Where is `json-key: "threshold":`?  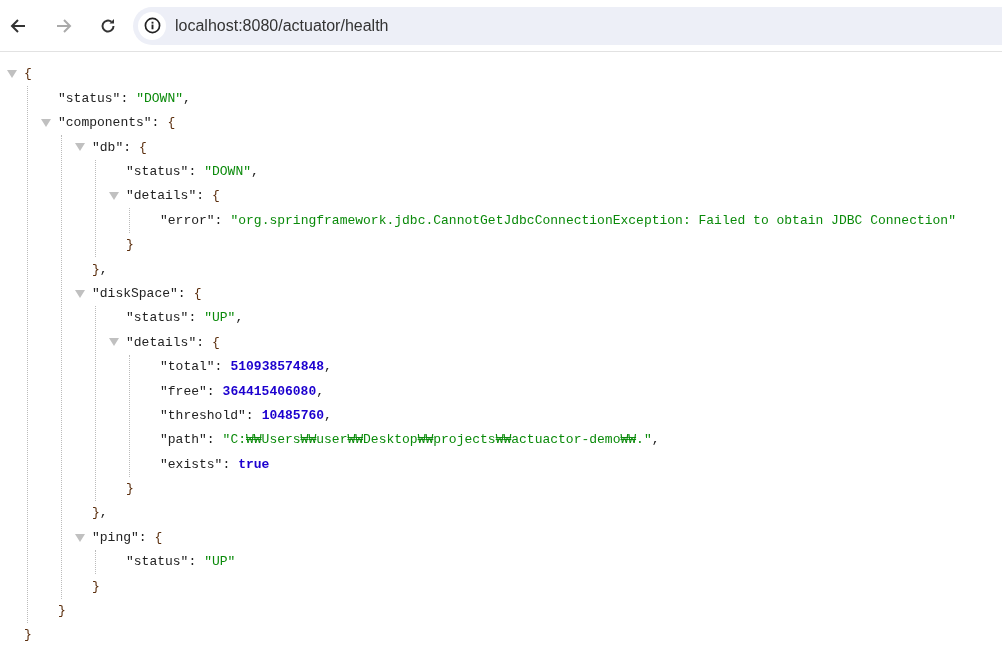
json-key: "threshold": is located at coordinates (207, 415).